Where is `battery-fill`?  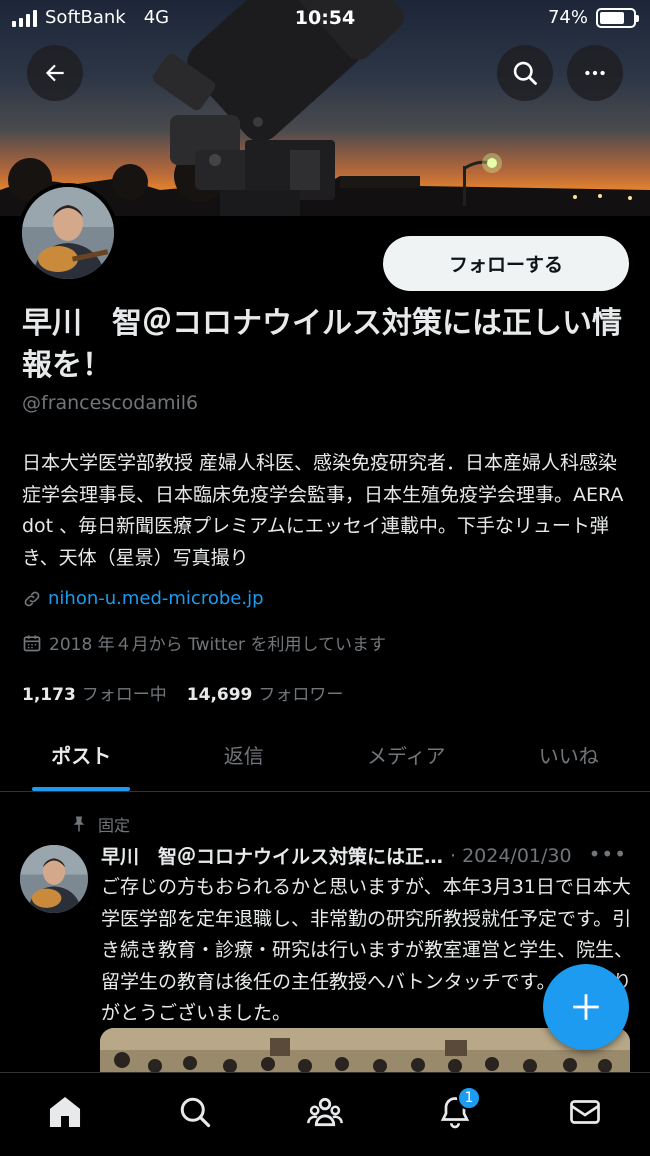 battery-fill is located at coordinates (612, 17).